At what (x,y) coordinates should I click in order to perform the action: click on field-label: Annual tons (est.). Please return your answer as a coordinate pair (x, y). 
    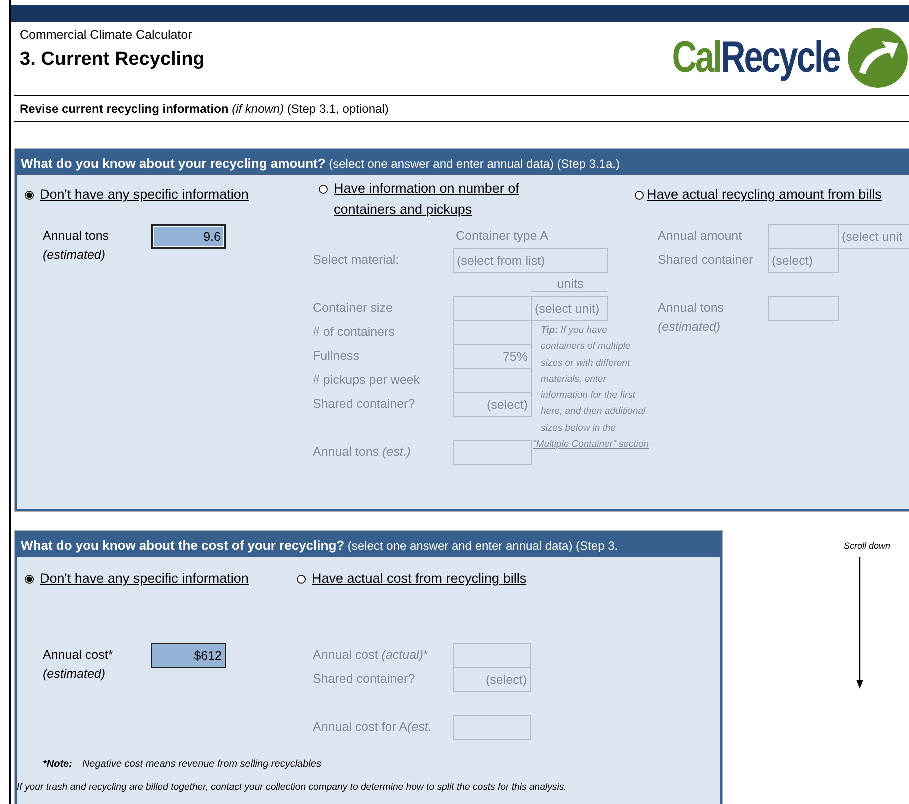
    Looking at the image, I should click on (362, 452).